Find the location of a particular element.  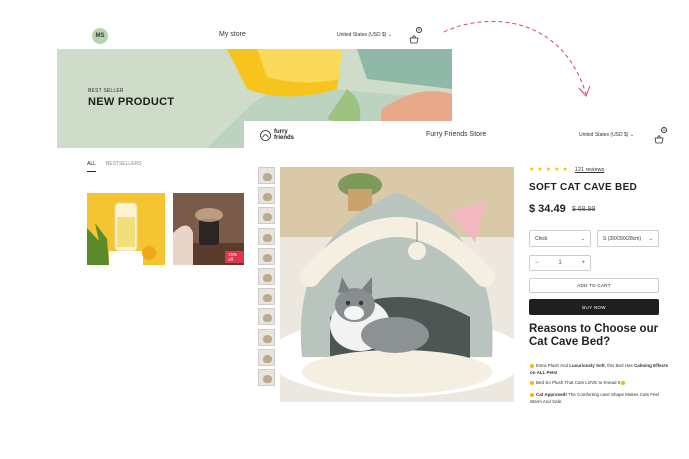

product-card-juice is located at coordinates (126, 229).